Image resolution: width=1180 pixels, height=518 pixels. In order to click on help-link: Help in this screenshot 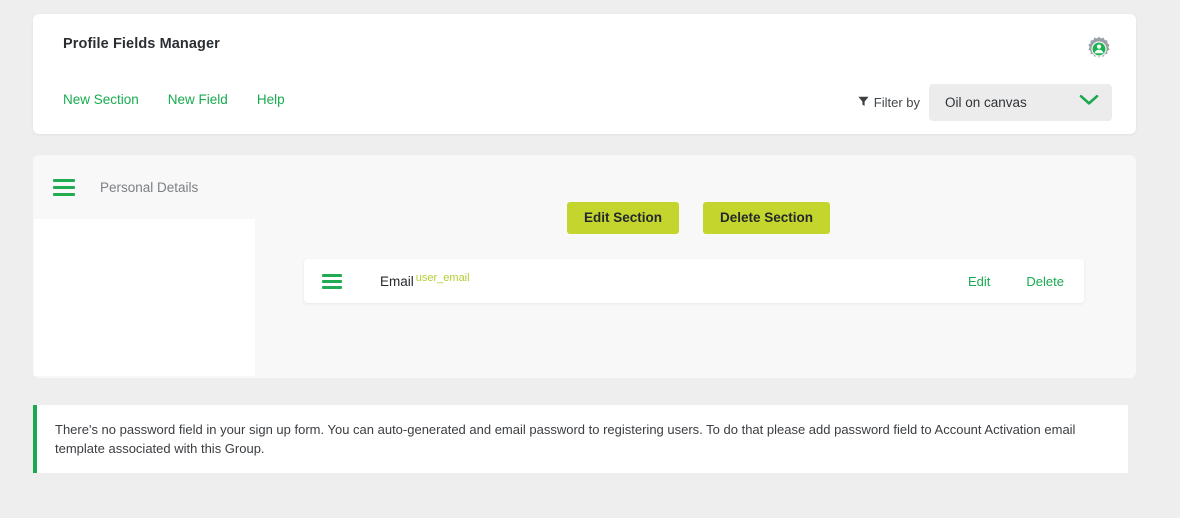, I will do `click(271, 99)`.